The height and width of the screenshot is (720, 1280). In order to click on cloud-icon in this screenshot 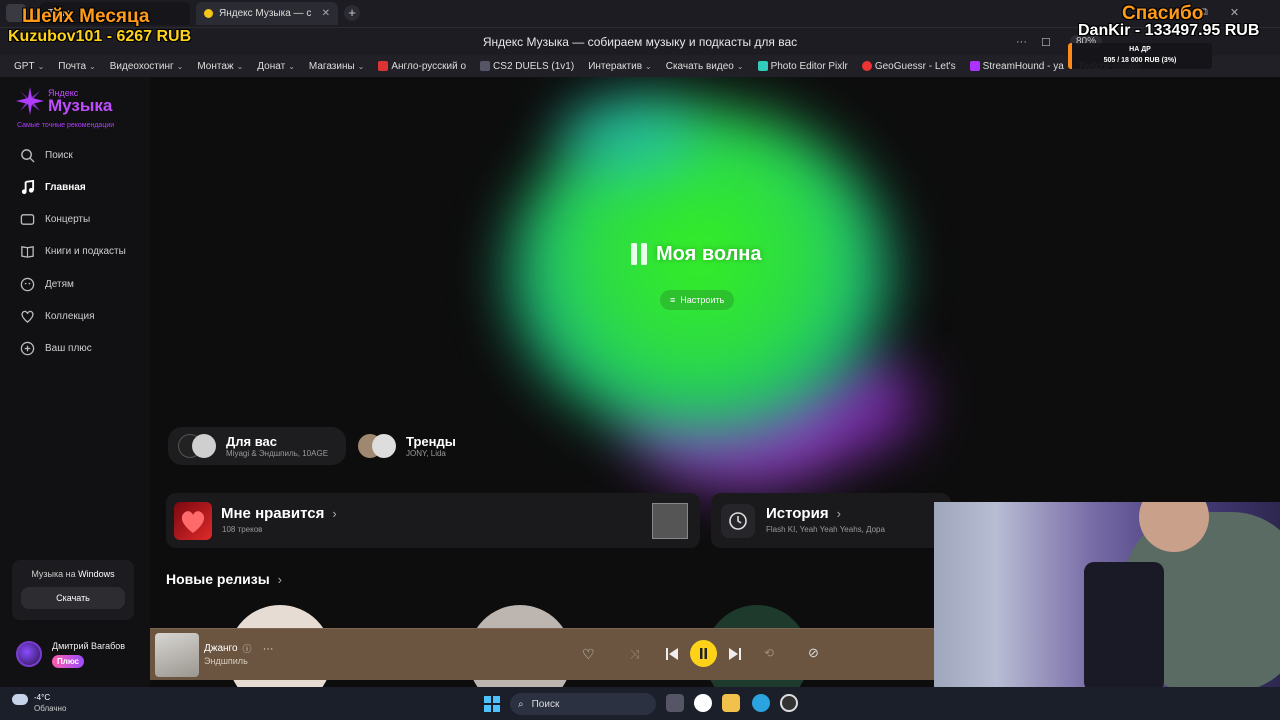, I will do `click(20, 699)`.